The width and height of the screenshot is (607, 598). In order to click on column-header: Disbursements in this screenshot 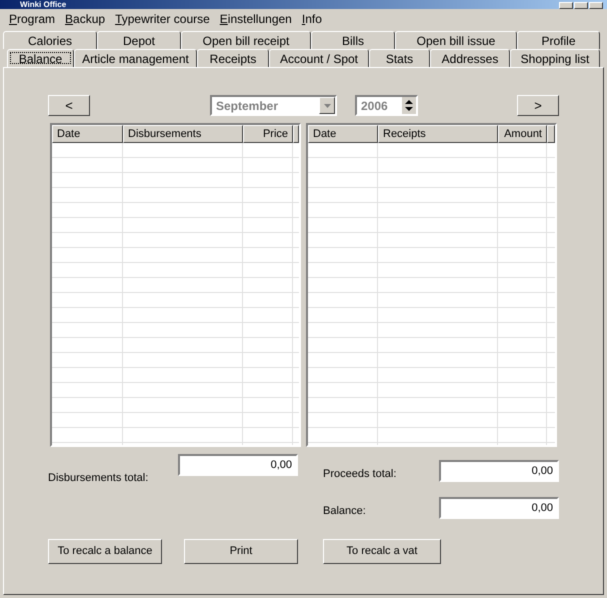, I will do `click(183, 134)`.